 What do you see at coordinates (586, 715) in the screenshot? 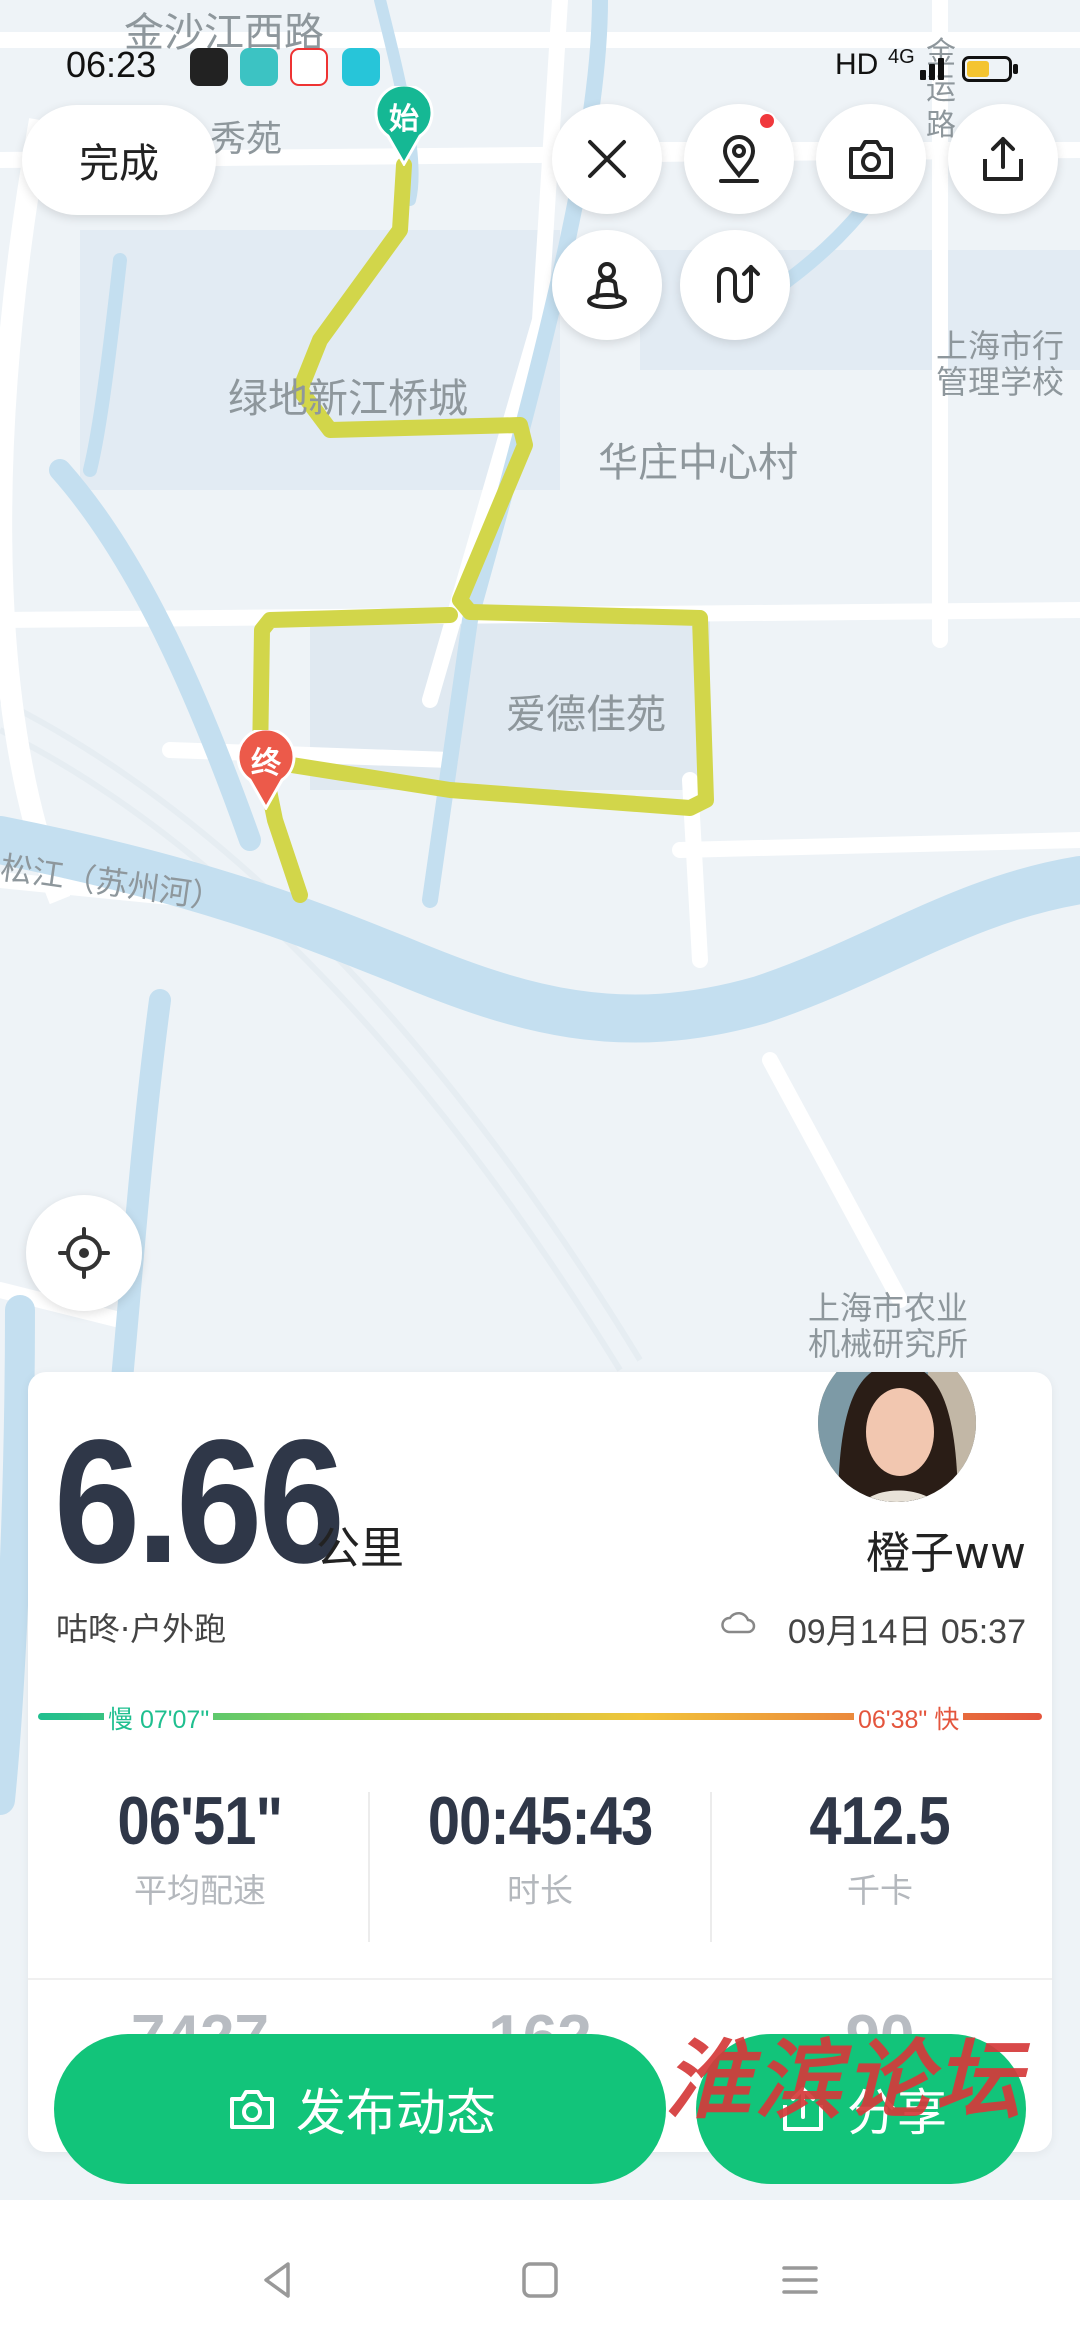
I see `map-label-aidejia: 爱德佳苑` at bounding box center [586, 715].